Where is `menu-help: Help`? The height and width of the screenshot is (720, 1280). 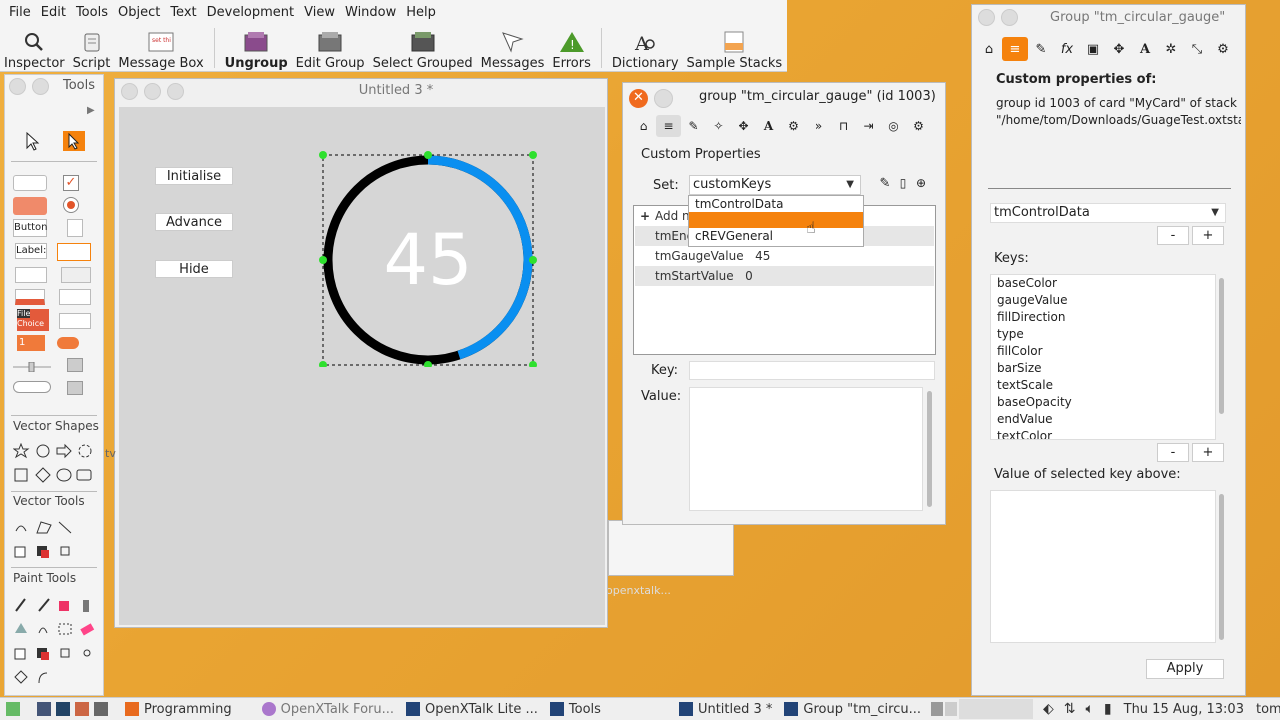 menu-help: Help is located at coordinates (421, 12).